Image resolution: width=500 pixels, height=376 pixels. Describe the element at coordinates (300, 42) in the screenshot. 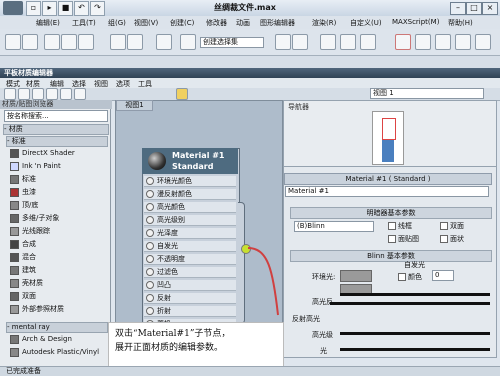

I see `align-icon` at that location.